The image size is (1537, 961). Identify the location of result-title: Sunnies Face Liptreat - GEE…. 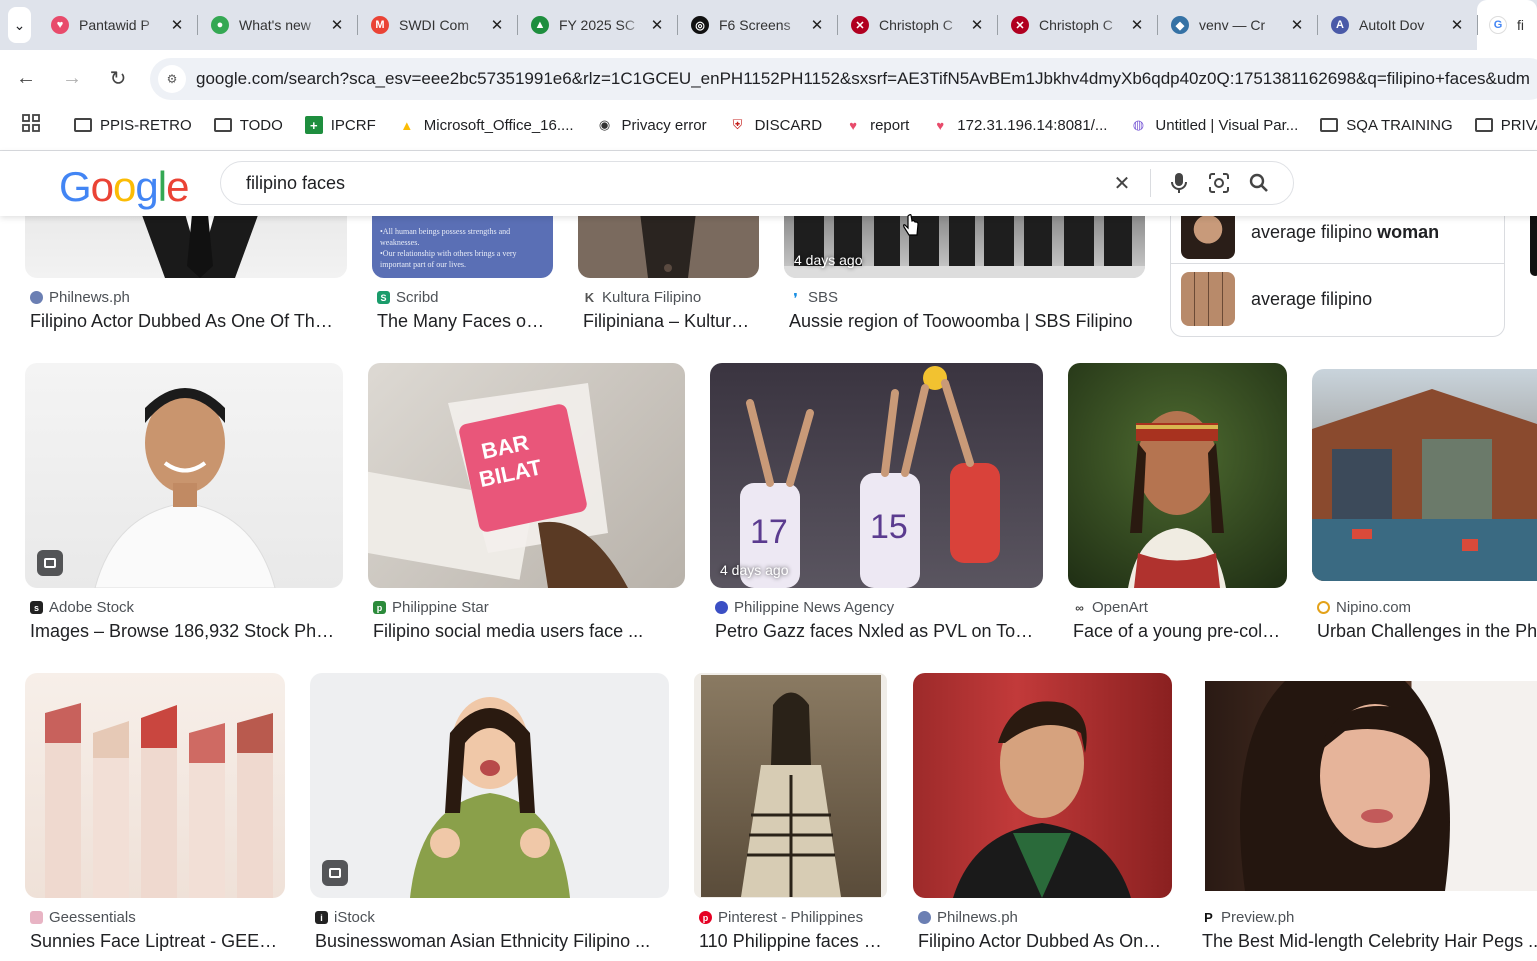
(155, 941).